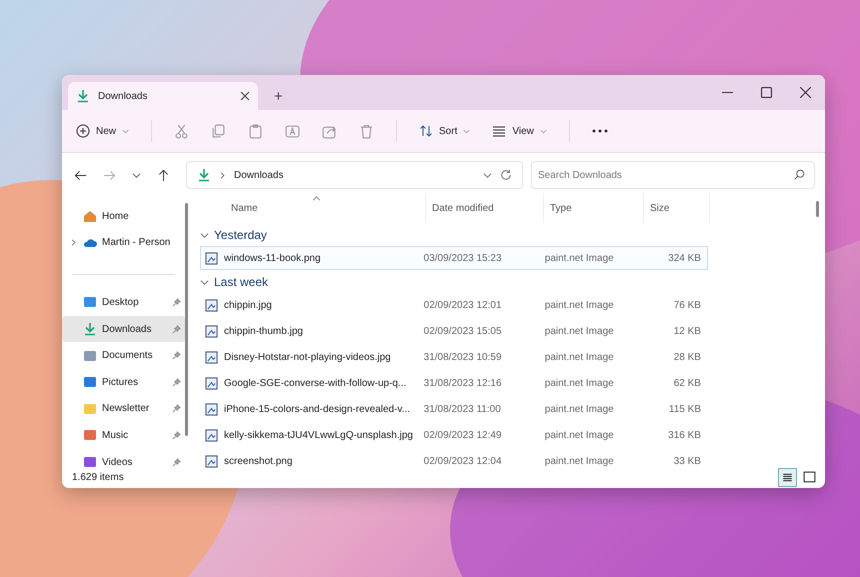 The height and width of the screenshot is (577, 860). Describe the element at coordinates (123, 355) in the screenshot. I see `sidebar-item: Documents` at that location.